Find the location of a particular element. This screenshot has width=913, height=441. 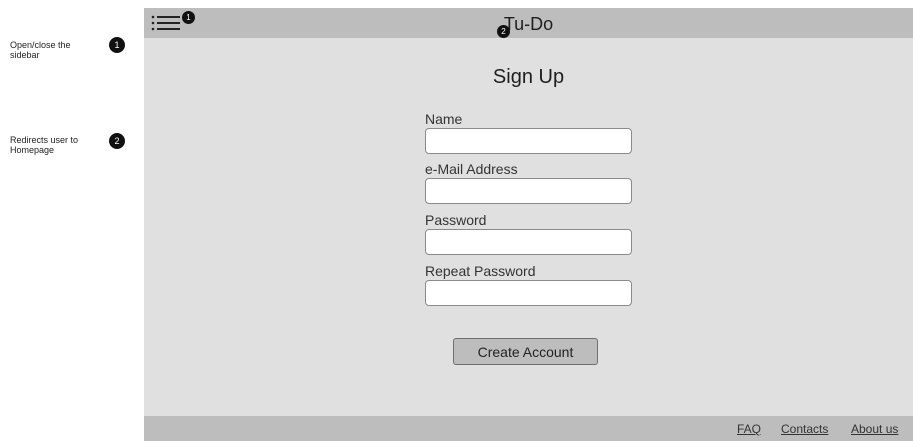

annotation-2-badge: 2 is located at coordinates (117, 141).